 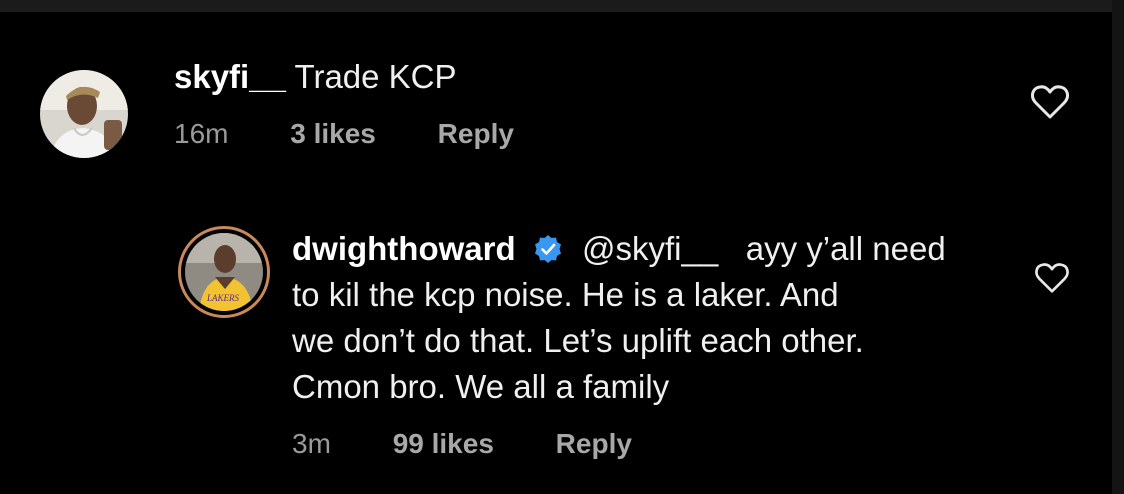 What do you see at coordinates (481, 386) in the screenshot?
I see `comment-text: Cmon bro. We all a family` at bounding box center [481, 386].